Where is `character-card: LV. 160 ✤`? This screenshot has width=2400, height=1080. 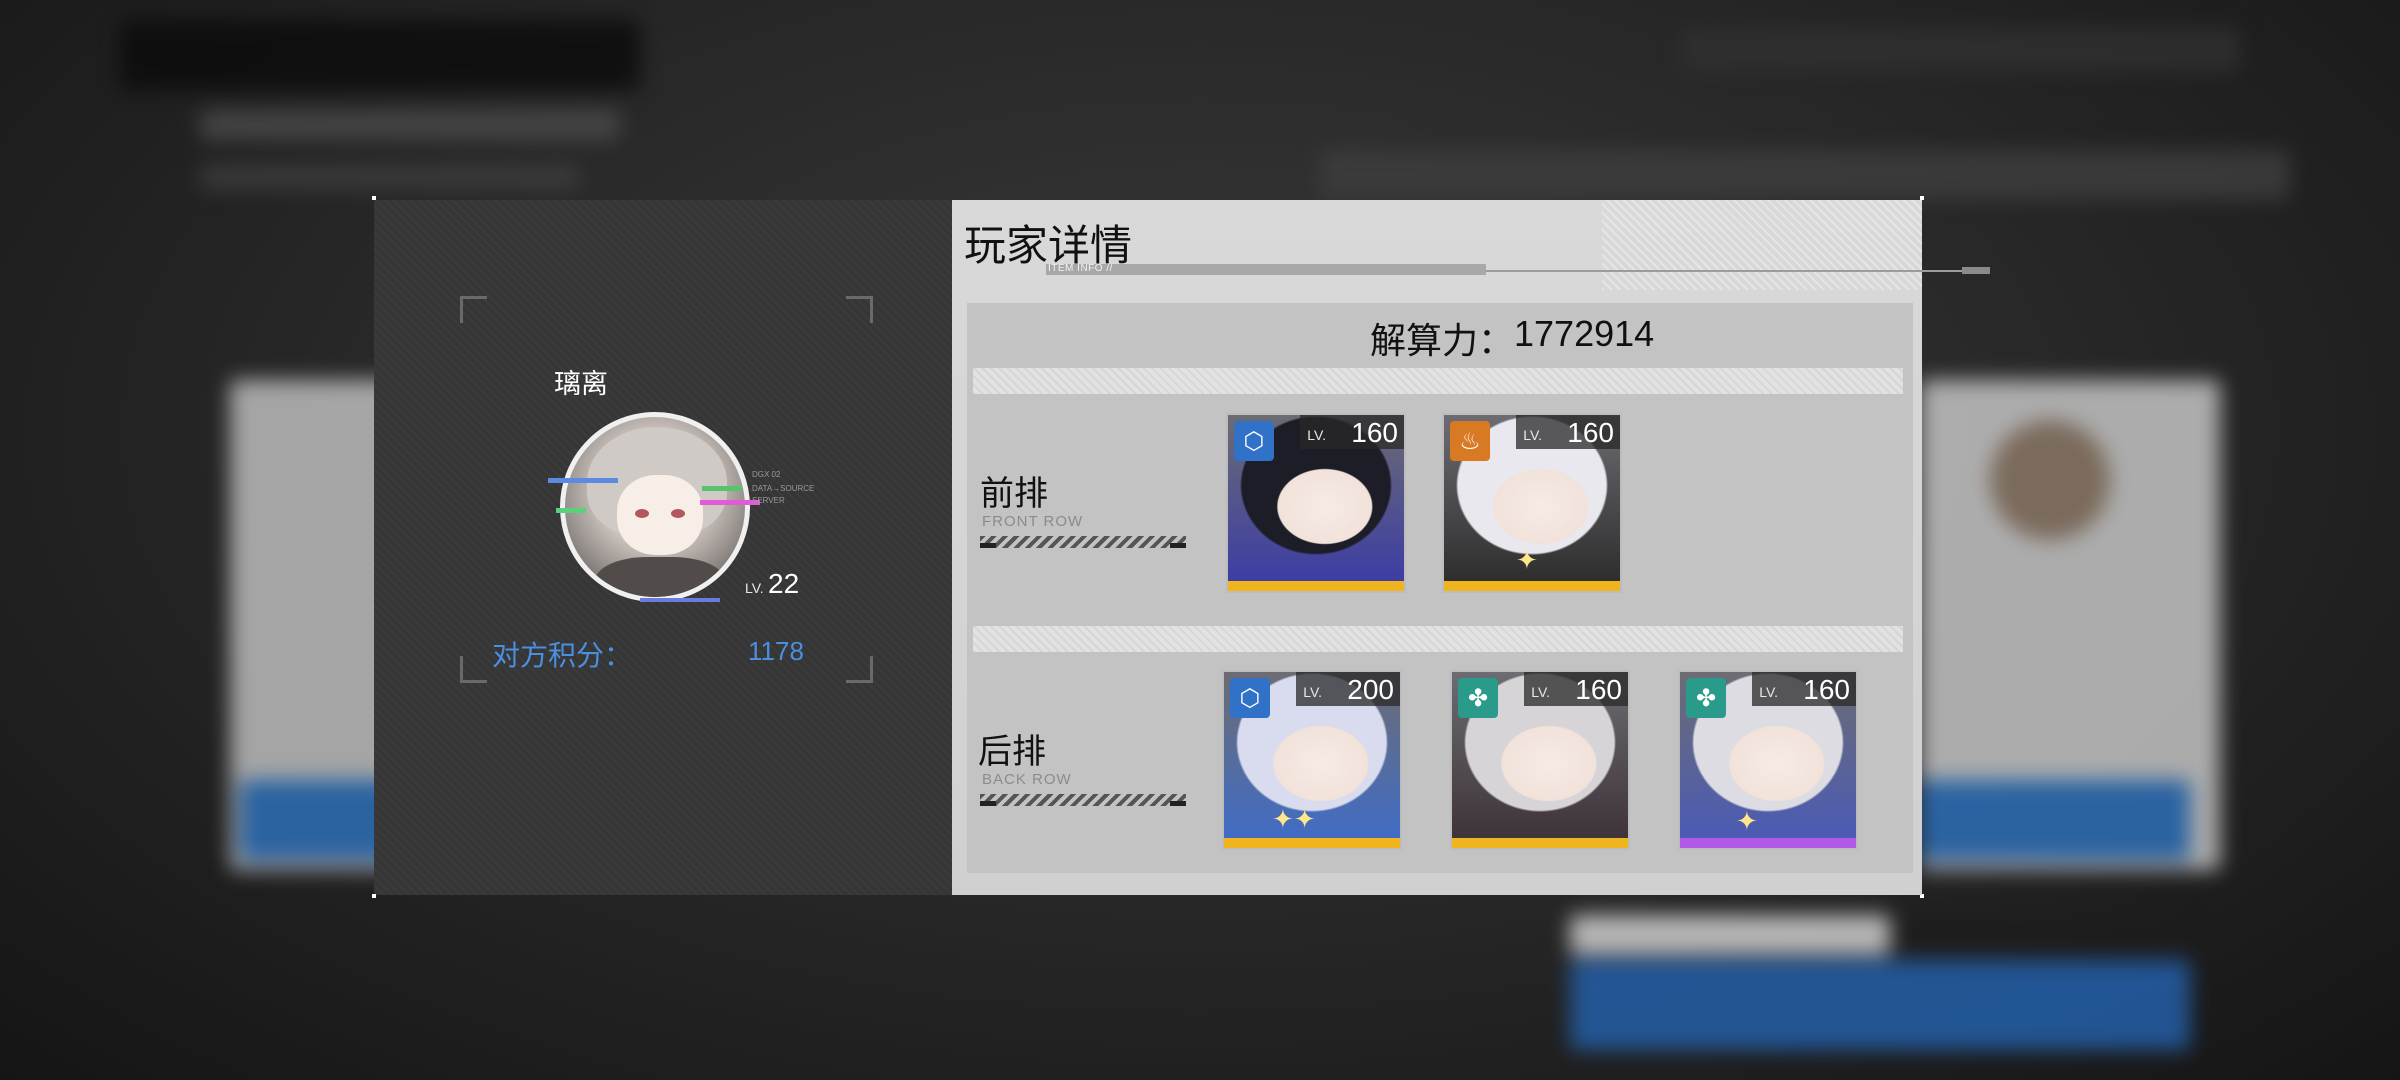
character-card: LV. 160 ✤ is located at coordinates (1540, 760).